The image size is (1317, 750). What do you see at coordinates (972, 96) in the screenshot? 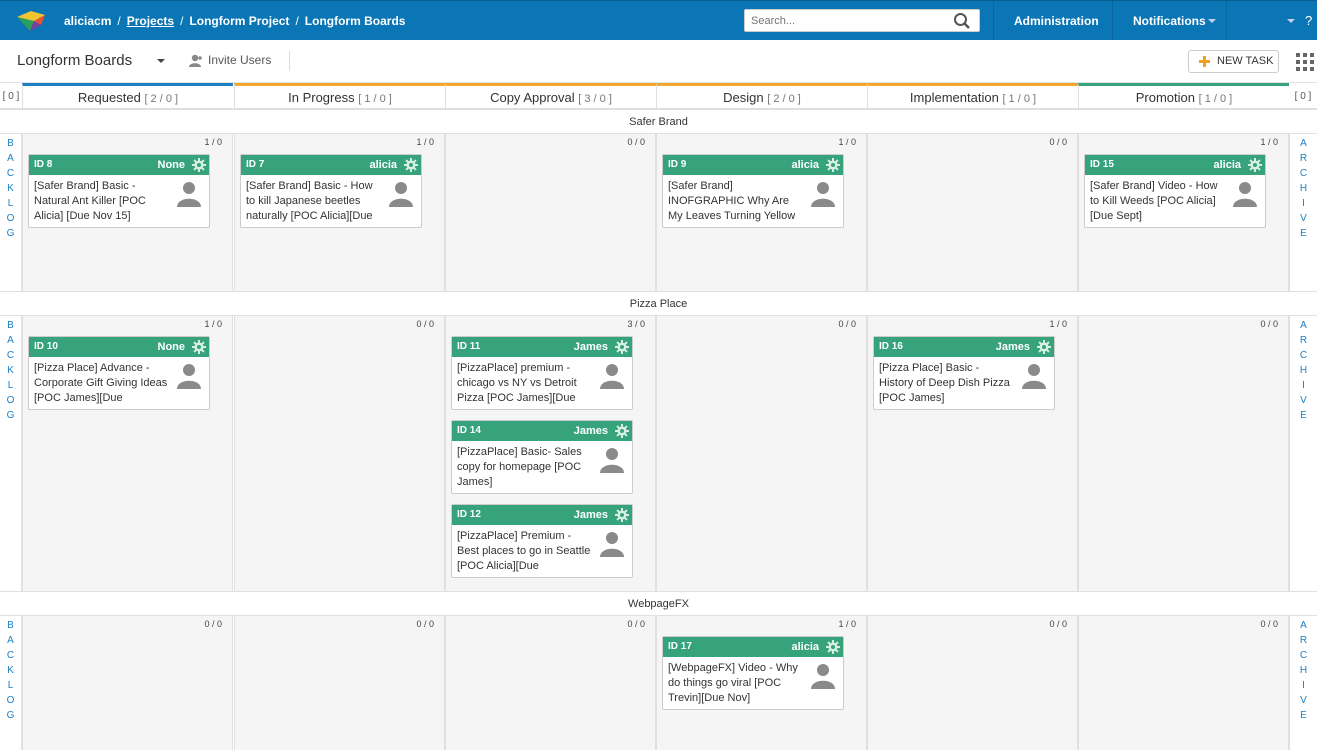
I see `column-header-4: Implementation [ 1 / 0 ]` at bounding box center [972, 96].